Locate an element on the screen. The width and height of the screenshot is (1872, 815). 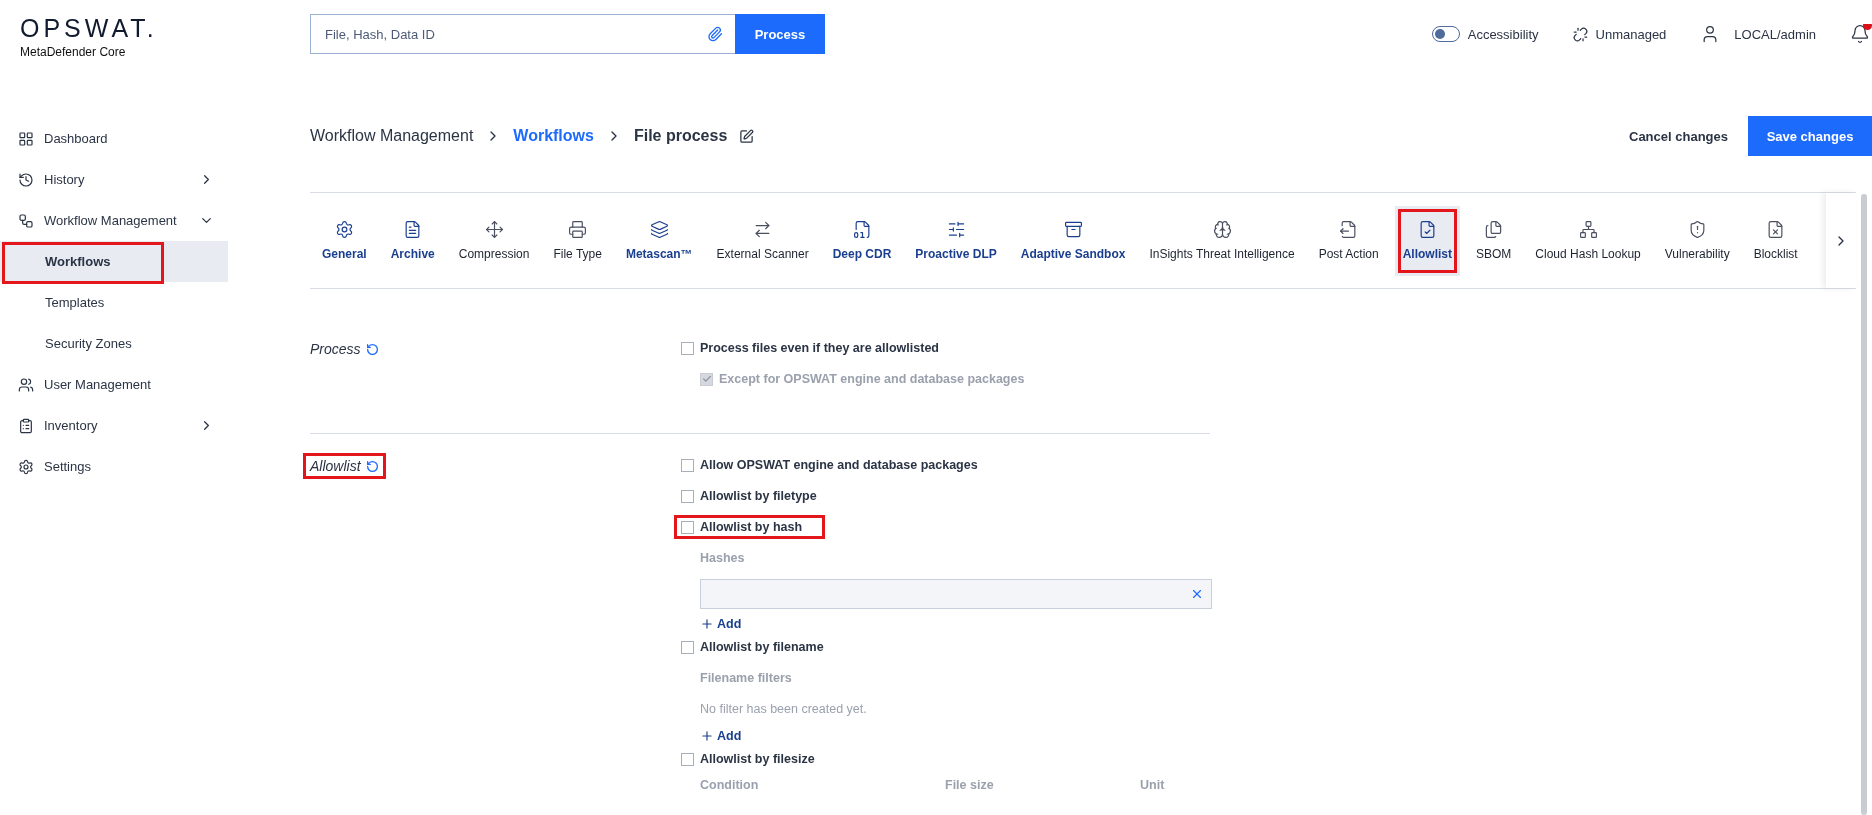
module-tab: Adaptive Sandbox is located at coordinates (1073, 240).